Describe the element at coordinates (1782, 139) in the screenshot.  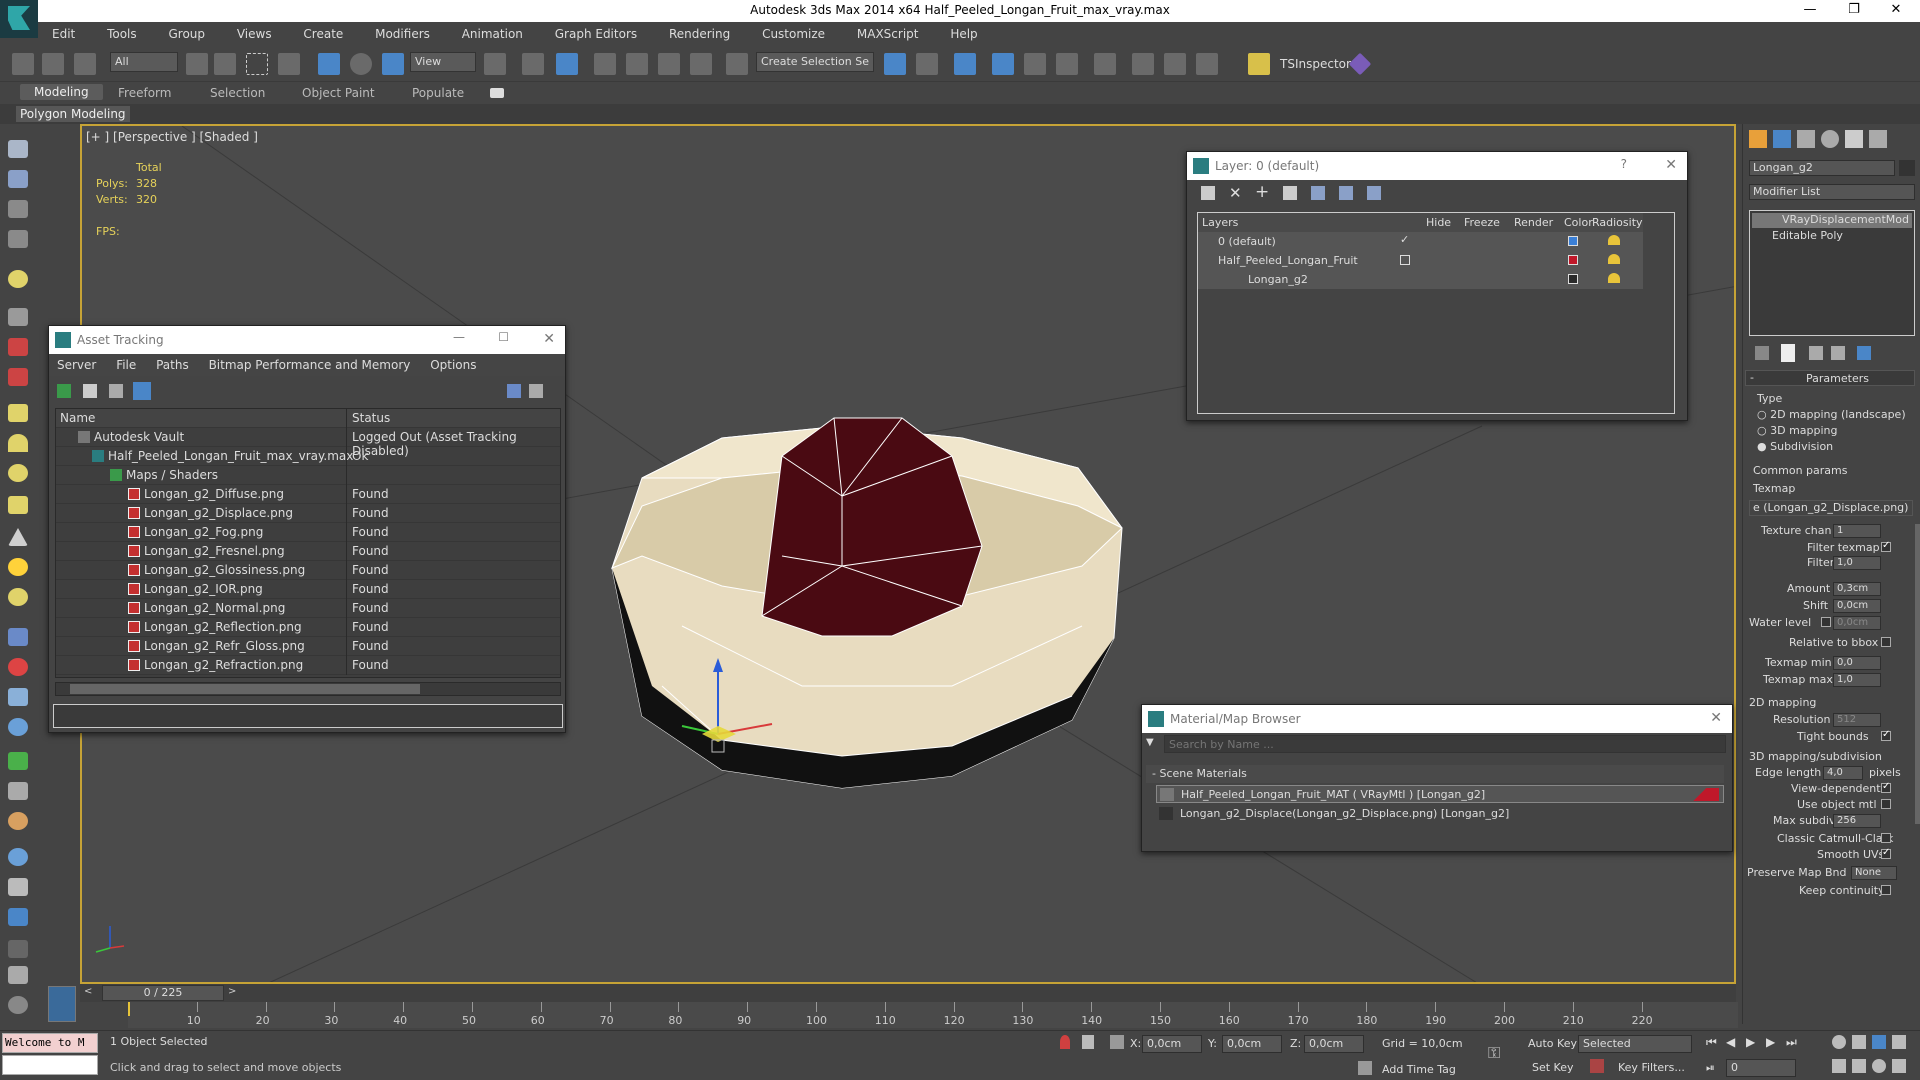
I see `modify-tab-icon` at that location.